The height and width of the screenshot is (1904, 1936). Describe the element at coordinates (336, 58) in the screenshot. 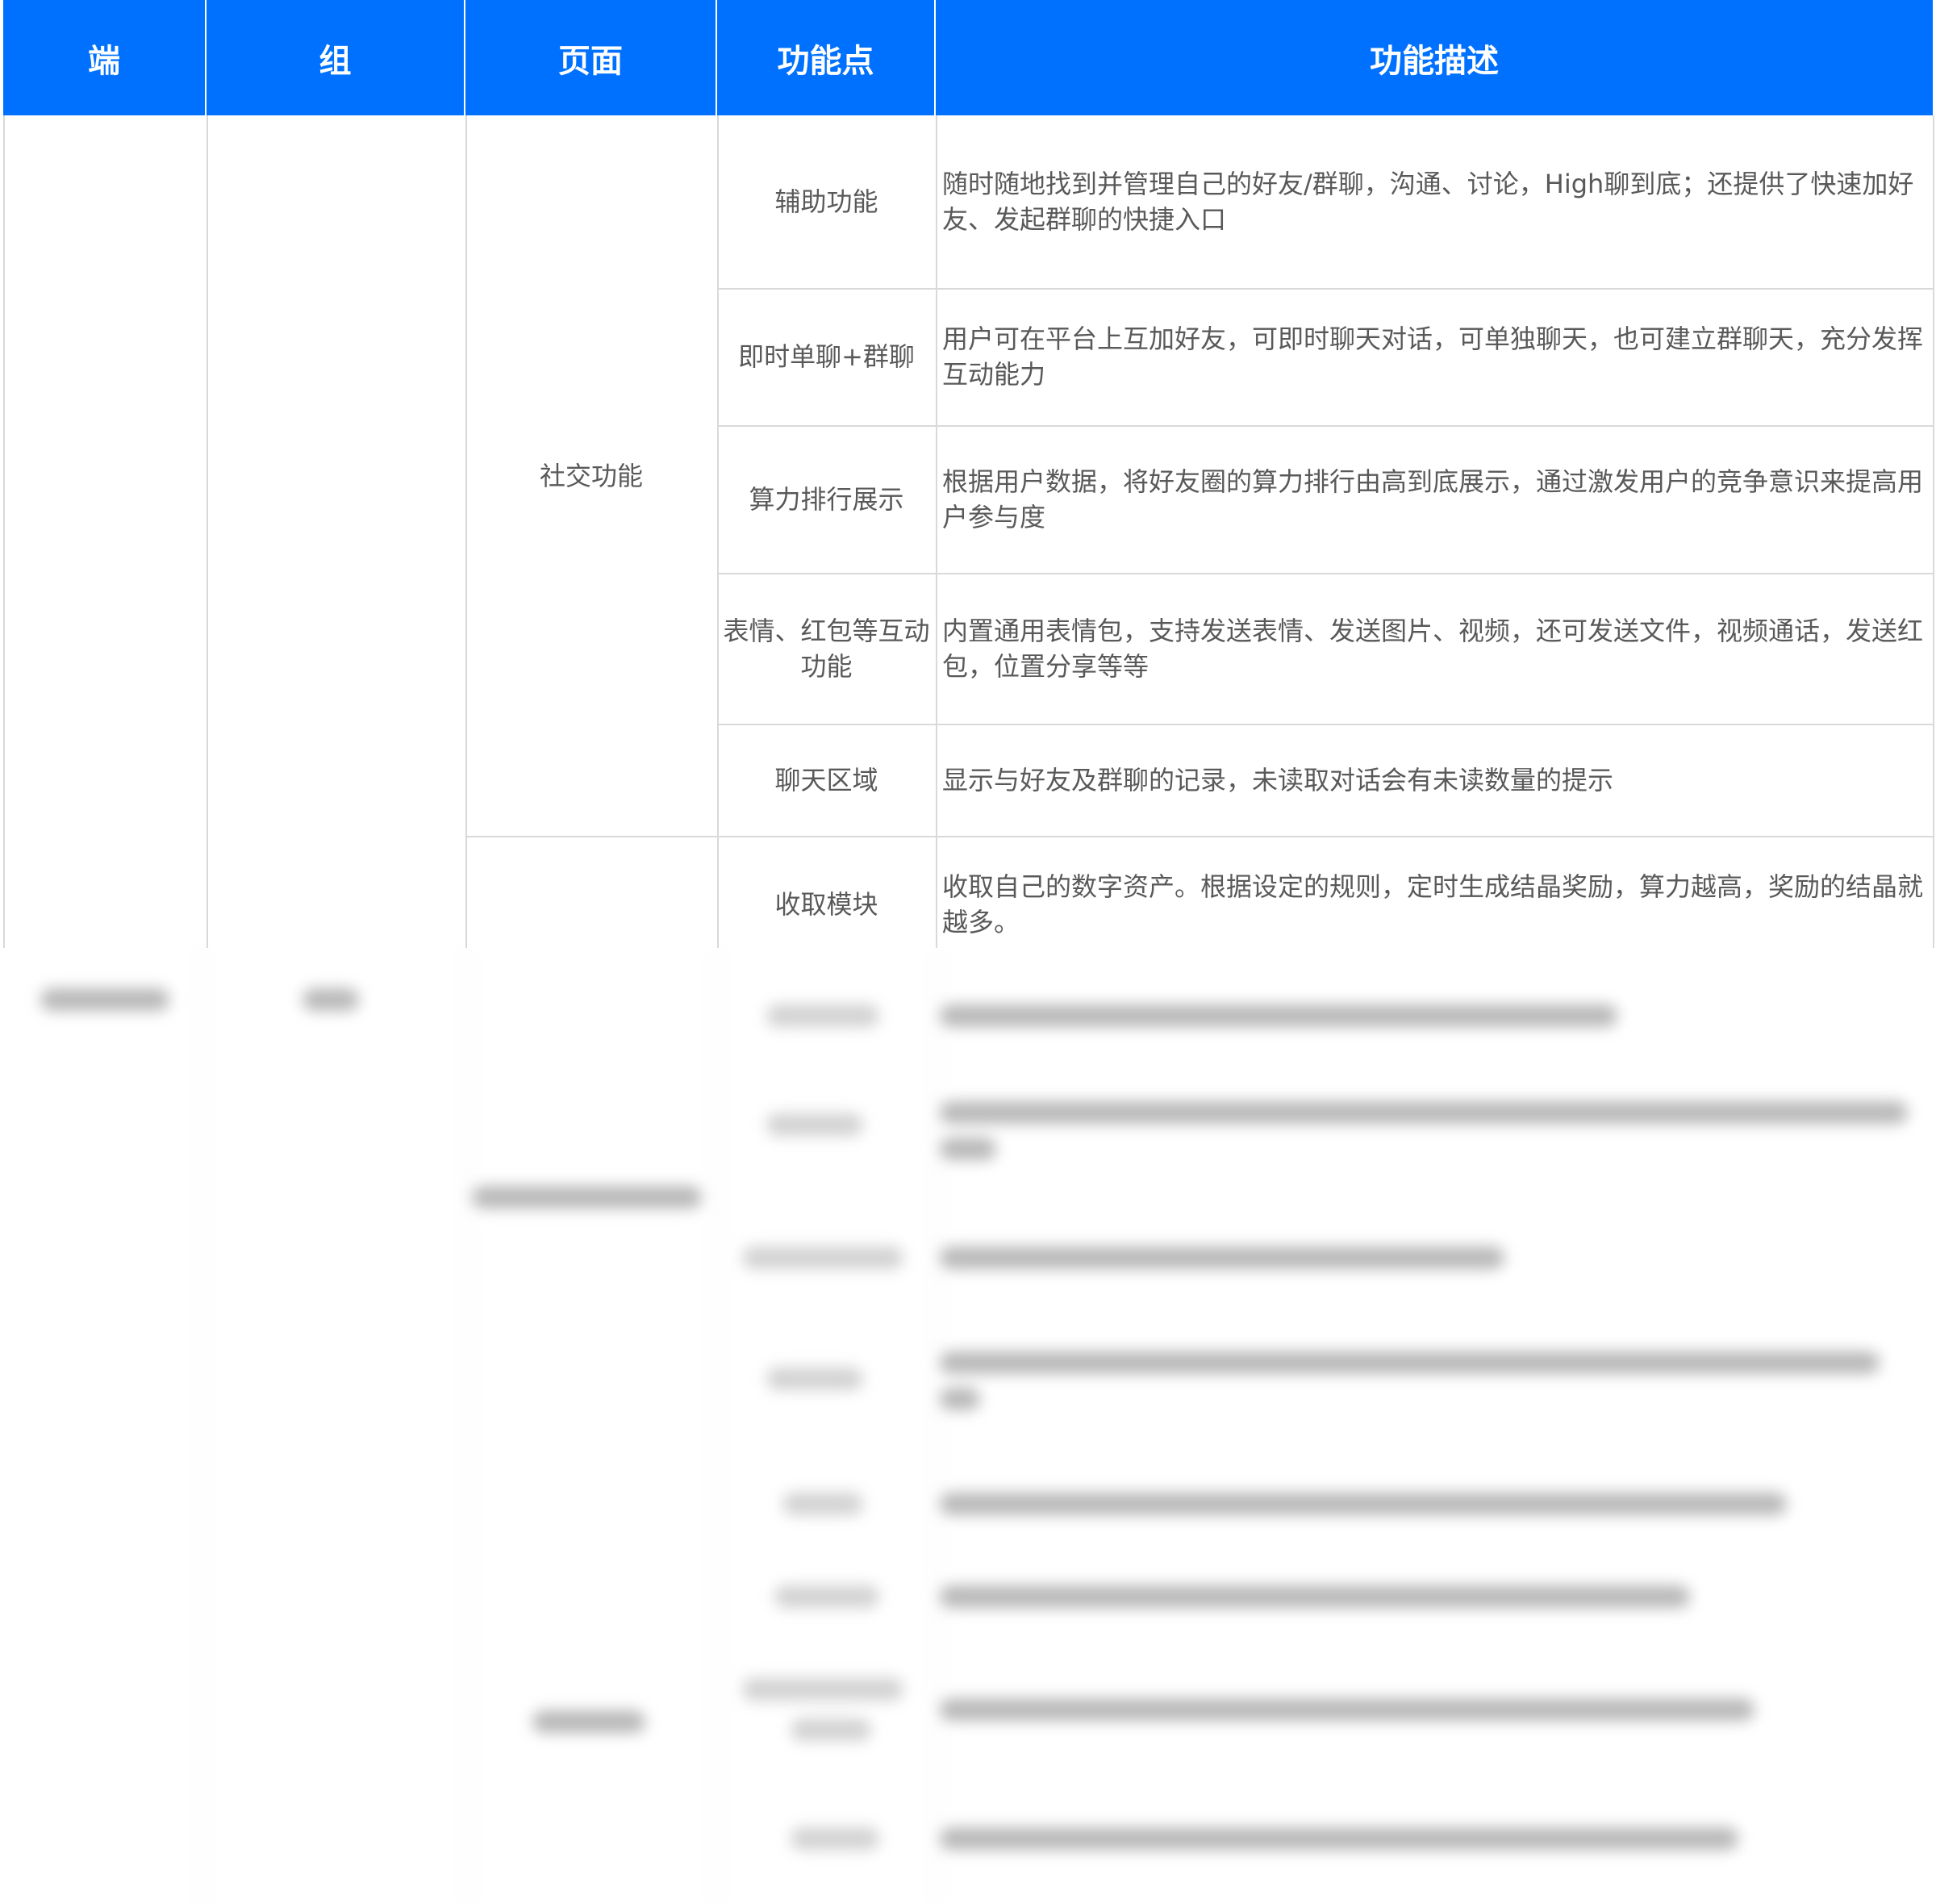

I see `header-cell-group: 组` at that location.